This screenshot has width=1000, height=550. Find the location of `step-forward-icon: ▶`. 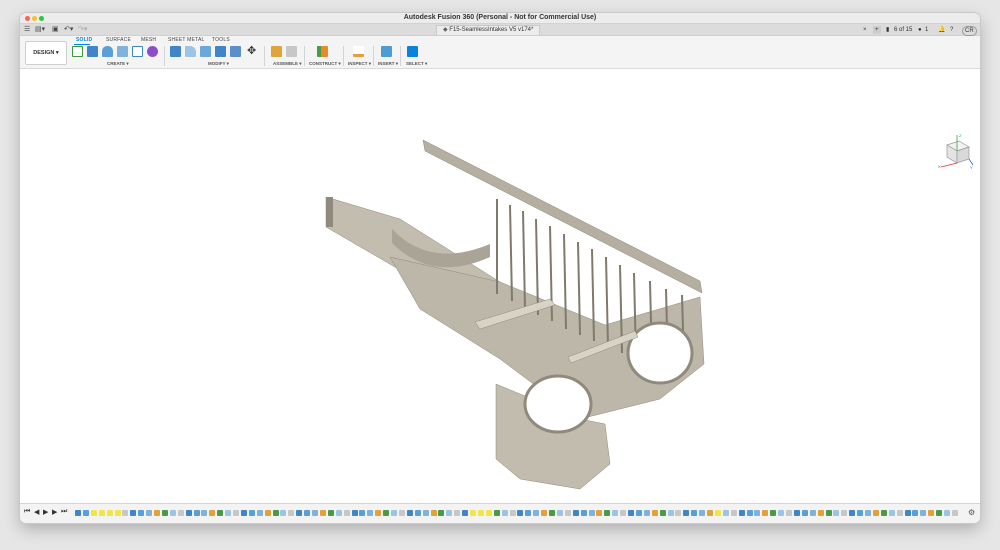

step-forward-icon: ▶ is located at coordinates (54, 512).